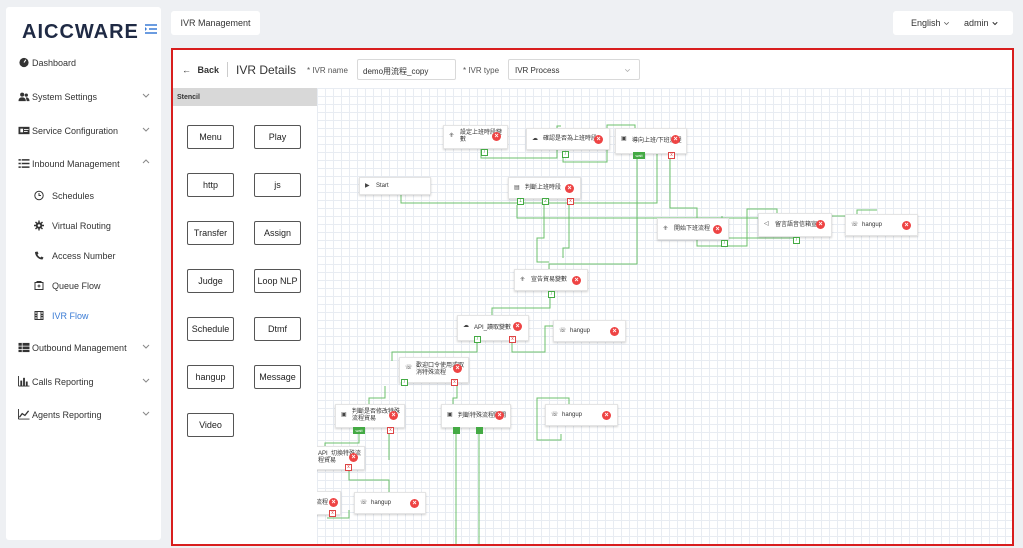  Describe the element at coordinates (434, 370) in the screenshot. I see `flow-node-welcome-special-flow: ☏ 歡迎口令使用或取消特殊流程 ×` at that location.